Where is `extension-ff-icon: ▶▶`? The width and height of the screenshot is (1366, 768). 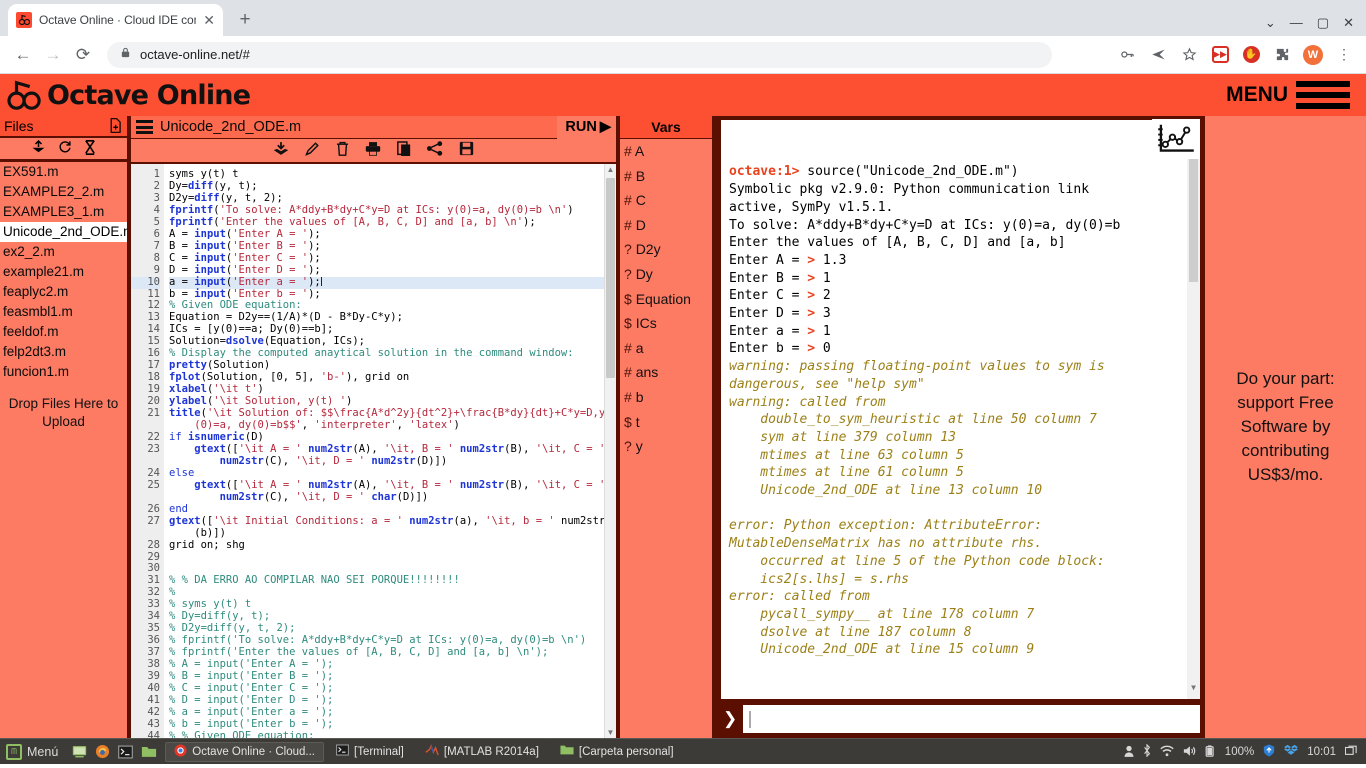
extension-ff-icon: ▶▶ is located at coordinates (1220, 55).